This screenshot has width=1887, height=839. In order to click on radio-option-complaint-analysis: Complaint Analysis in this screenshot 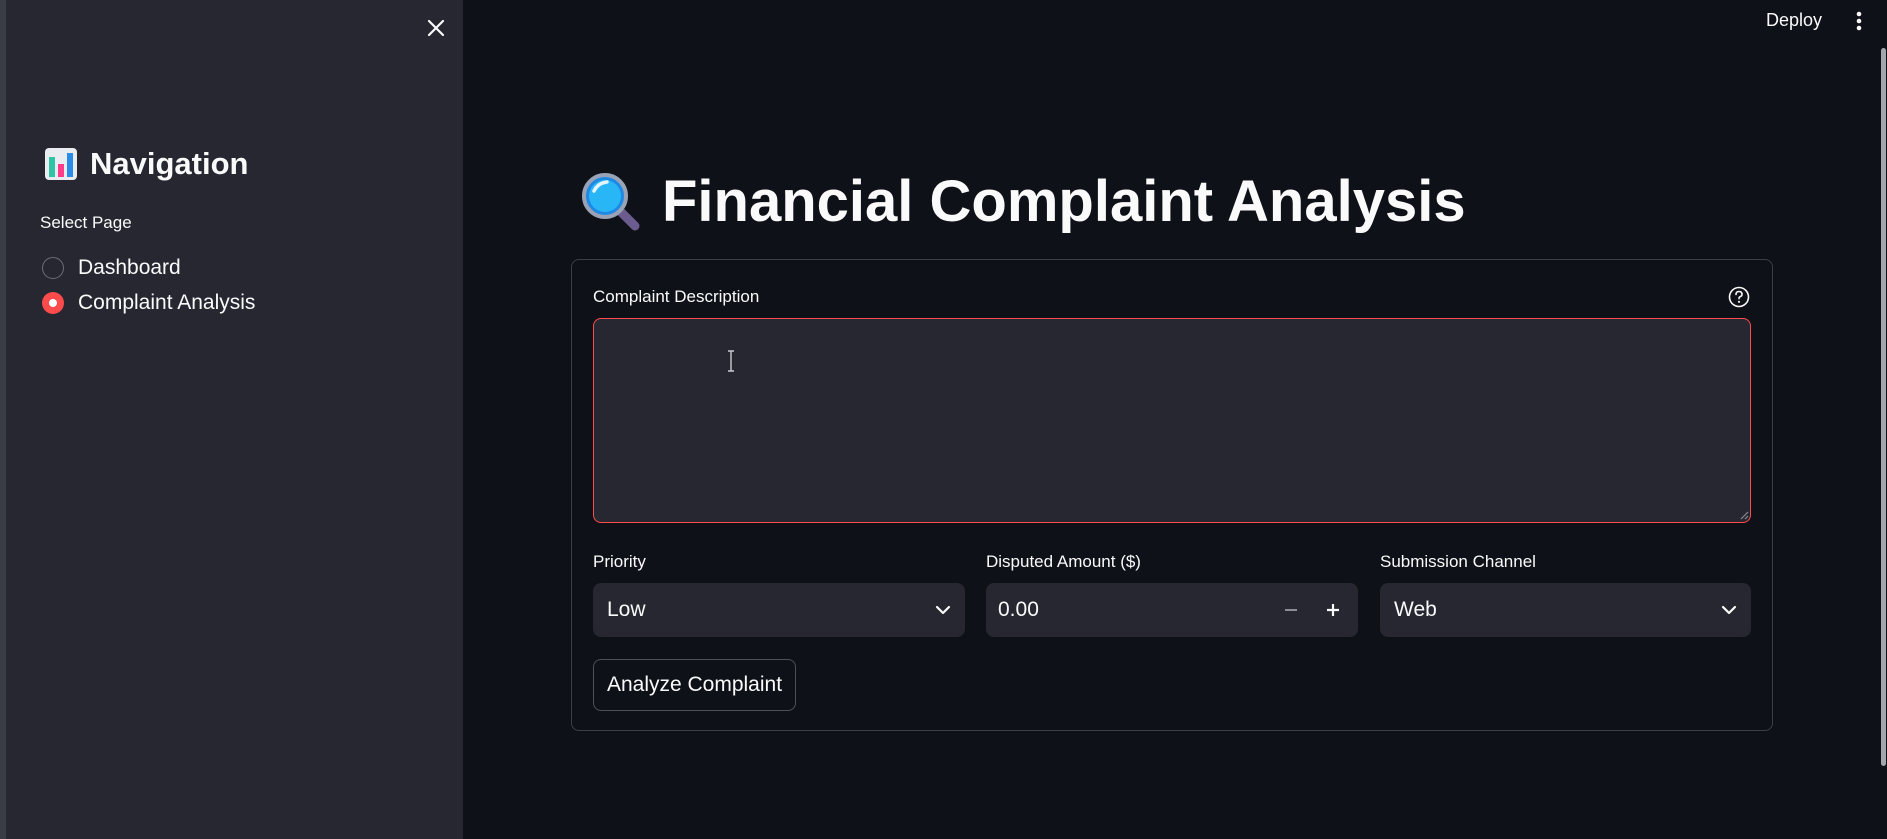, I will do `click(148, 302)`.